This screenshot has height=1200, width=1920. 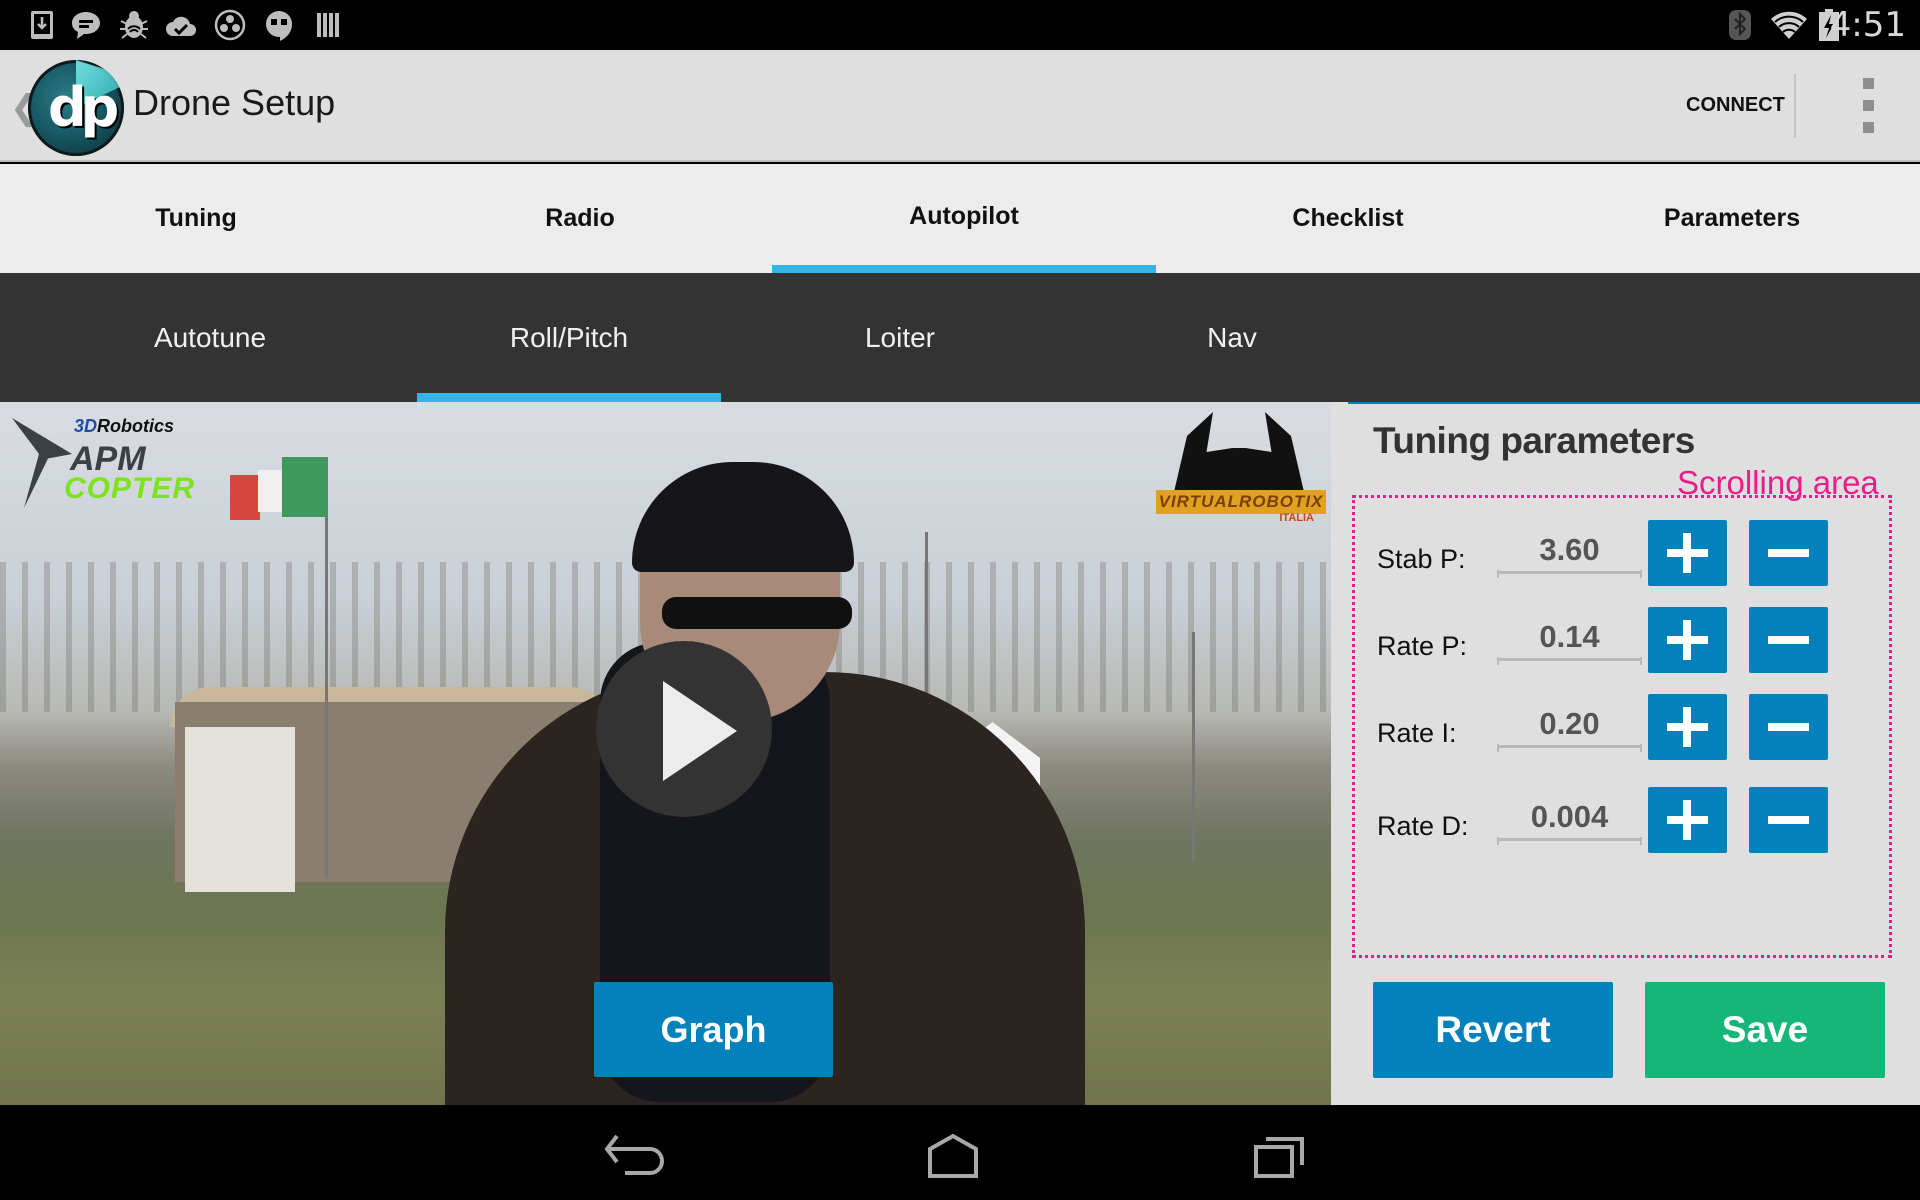 What do you see at coordinates (1789, 25) in the screenshot?
I see `wifi-icon` at bounding box center [1789, 25].